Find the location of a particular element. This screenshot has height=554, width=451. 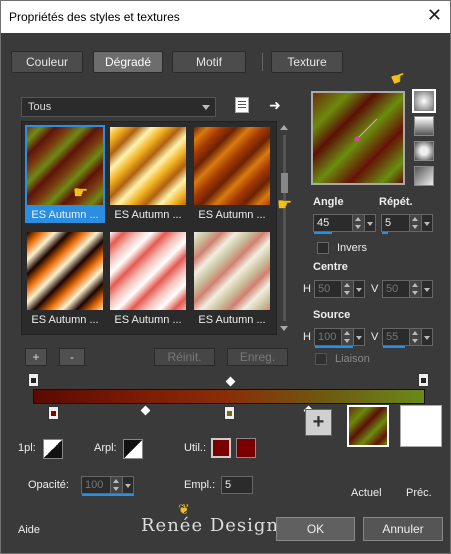

center-v-spinner: 50 is located at coordinates (407, 289).